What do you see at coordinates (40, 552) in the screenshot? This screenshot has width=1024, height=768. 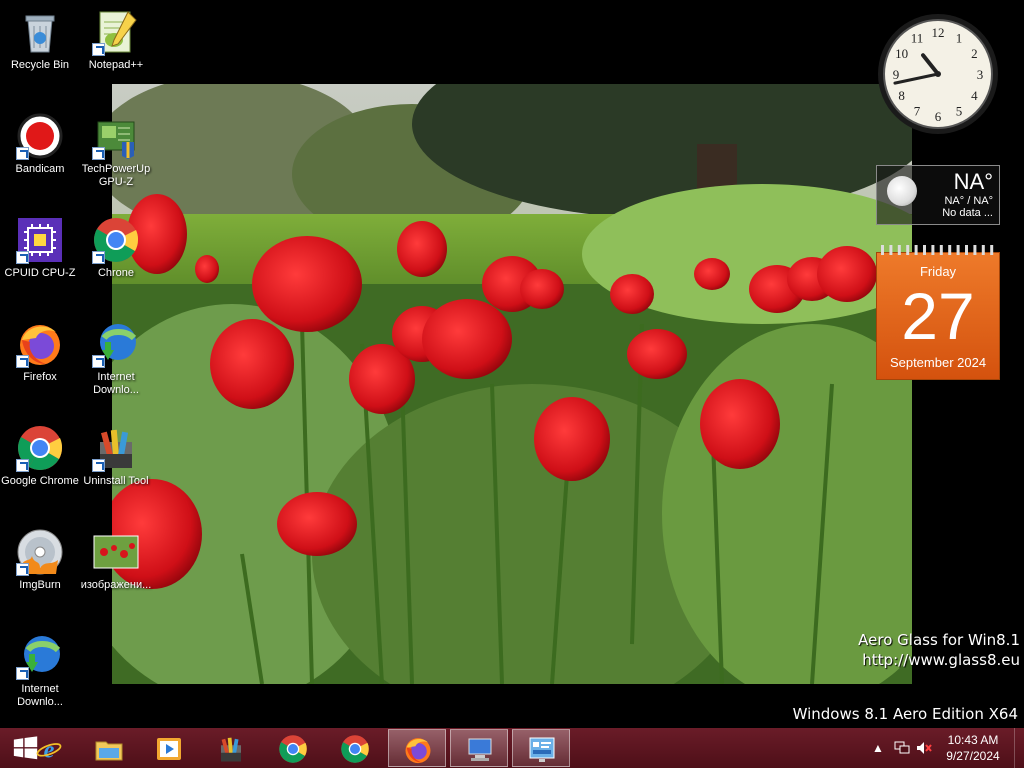 I see `imgburn-icon` at bounding box center [40, 552].